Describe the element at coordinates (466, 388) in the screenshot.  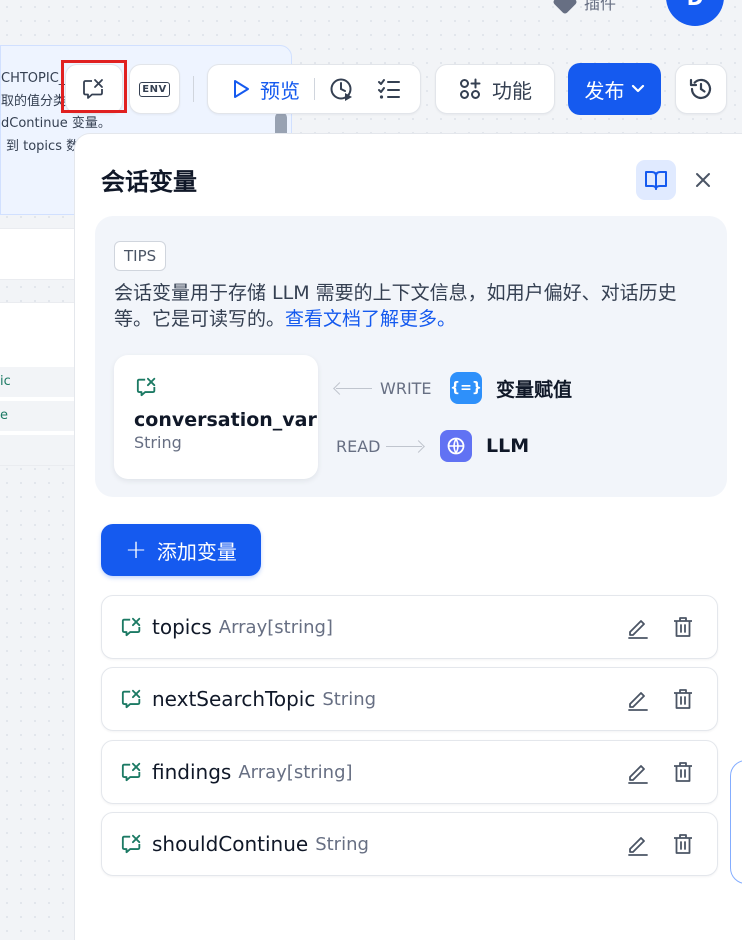
I see `variable-assigner-icon: {=}` at that location.